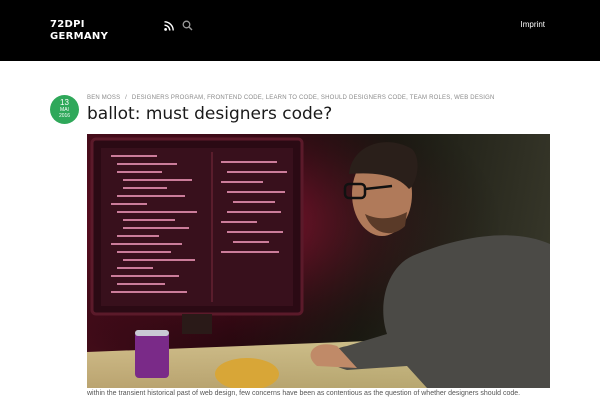  What do you see at coordinates (64, 102) in the screenshot?
I see `post-date-day: 13` at bounding box center [64, 102].